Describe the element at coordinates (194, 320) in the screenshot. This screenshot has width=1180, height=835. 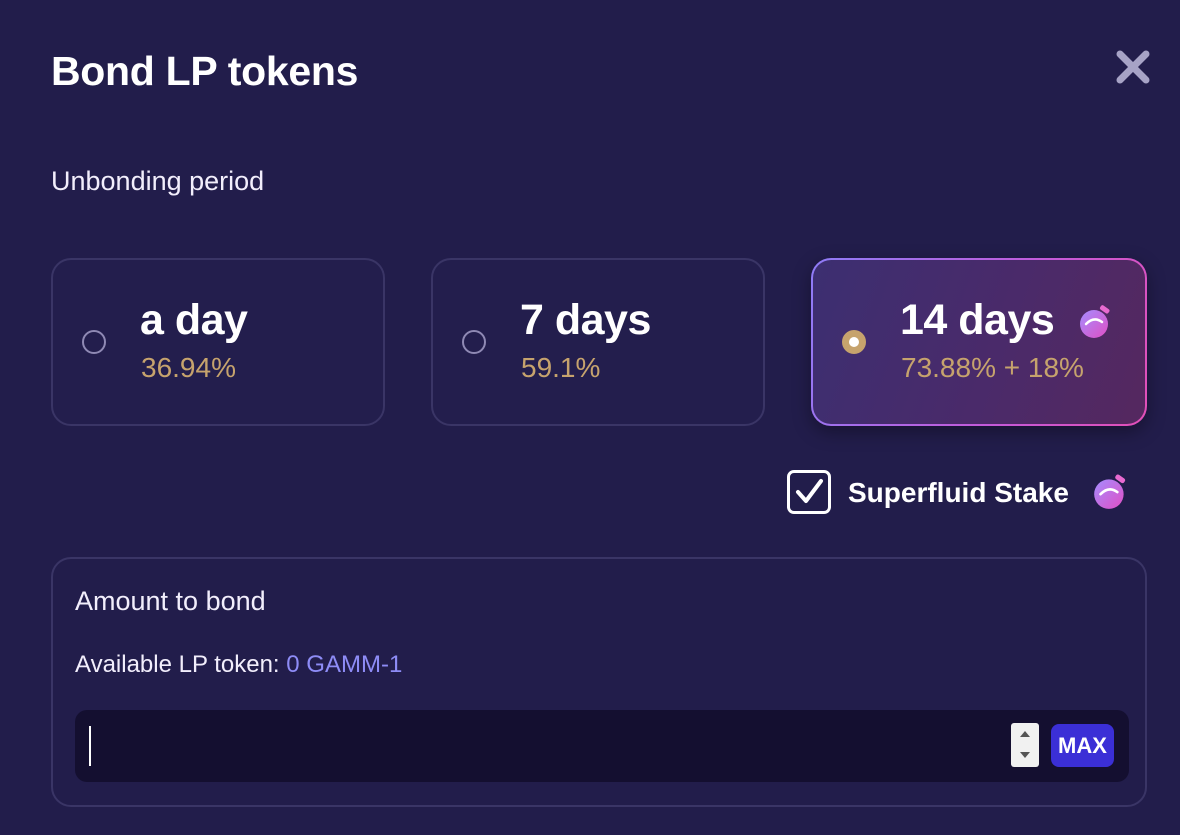
I see `option-duration: a day` at that location.